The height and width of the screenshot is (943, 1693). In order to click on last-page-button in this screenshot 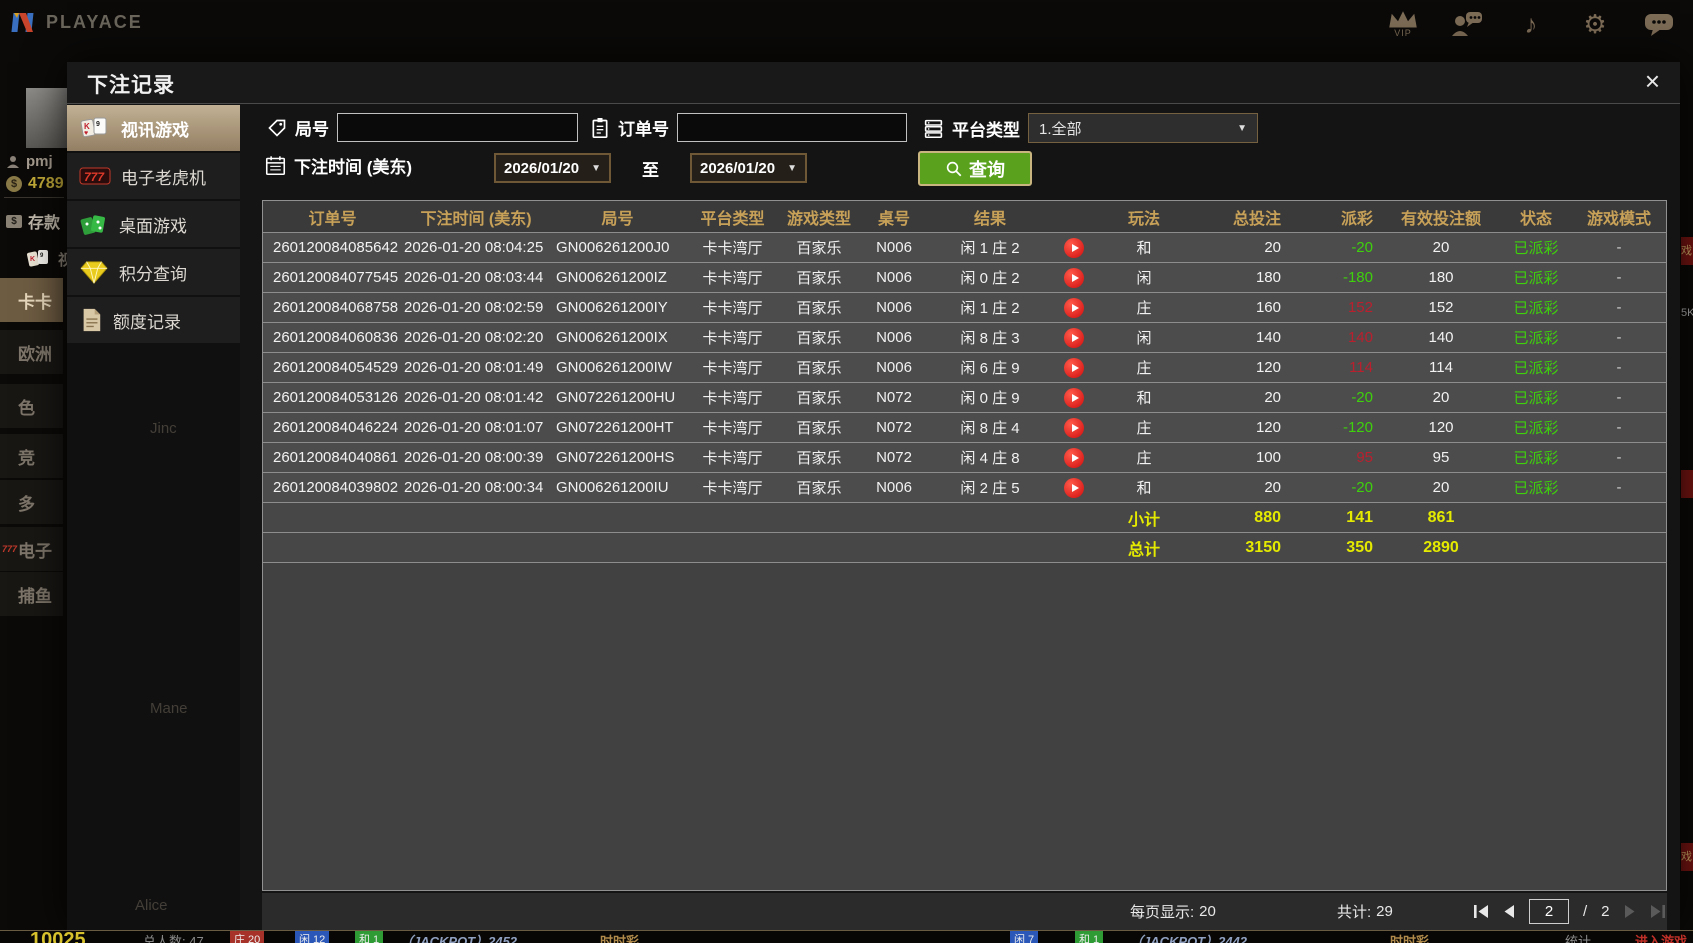, I will do `click(1657, 911)`.